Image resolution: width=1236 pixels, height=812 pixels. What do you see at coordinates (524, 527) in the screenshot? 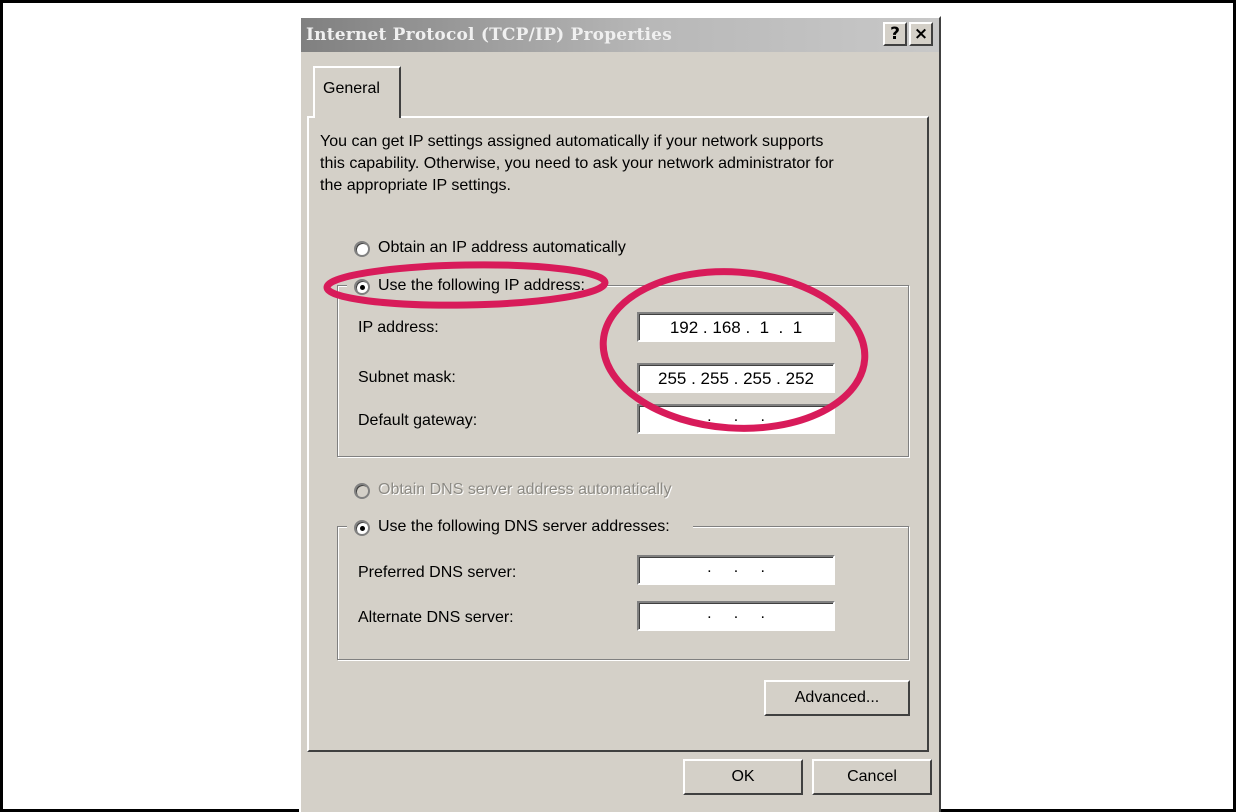
I see `use-following-dns-label: Use the following DNS server addresses:` at bounding box center [524, 527].